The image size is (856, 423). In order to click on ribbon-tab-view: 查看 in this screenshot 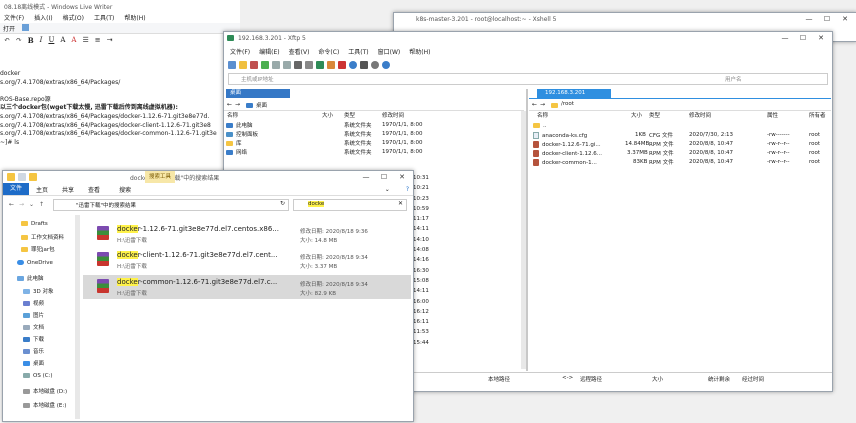, I will do `click(94, 189)`.